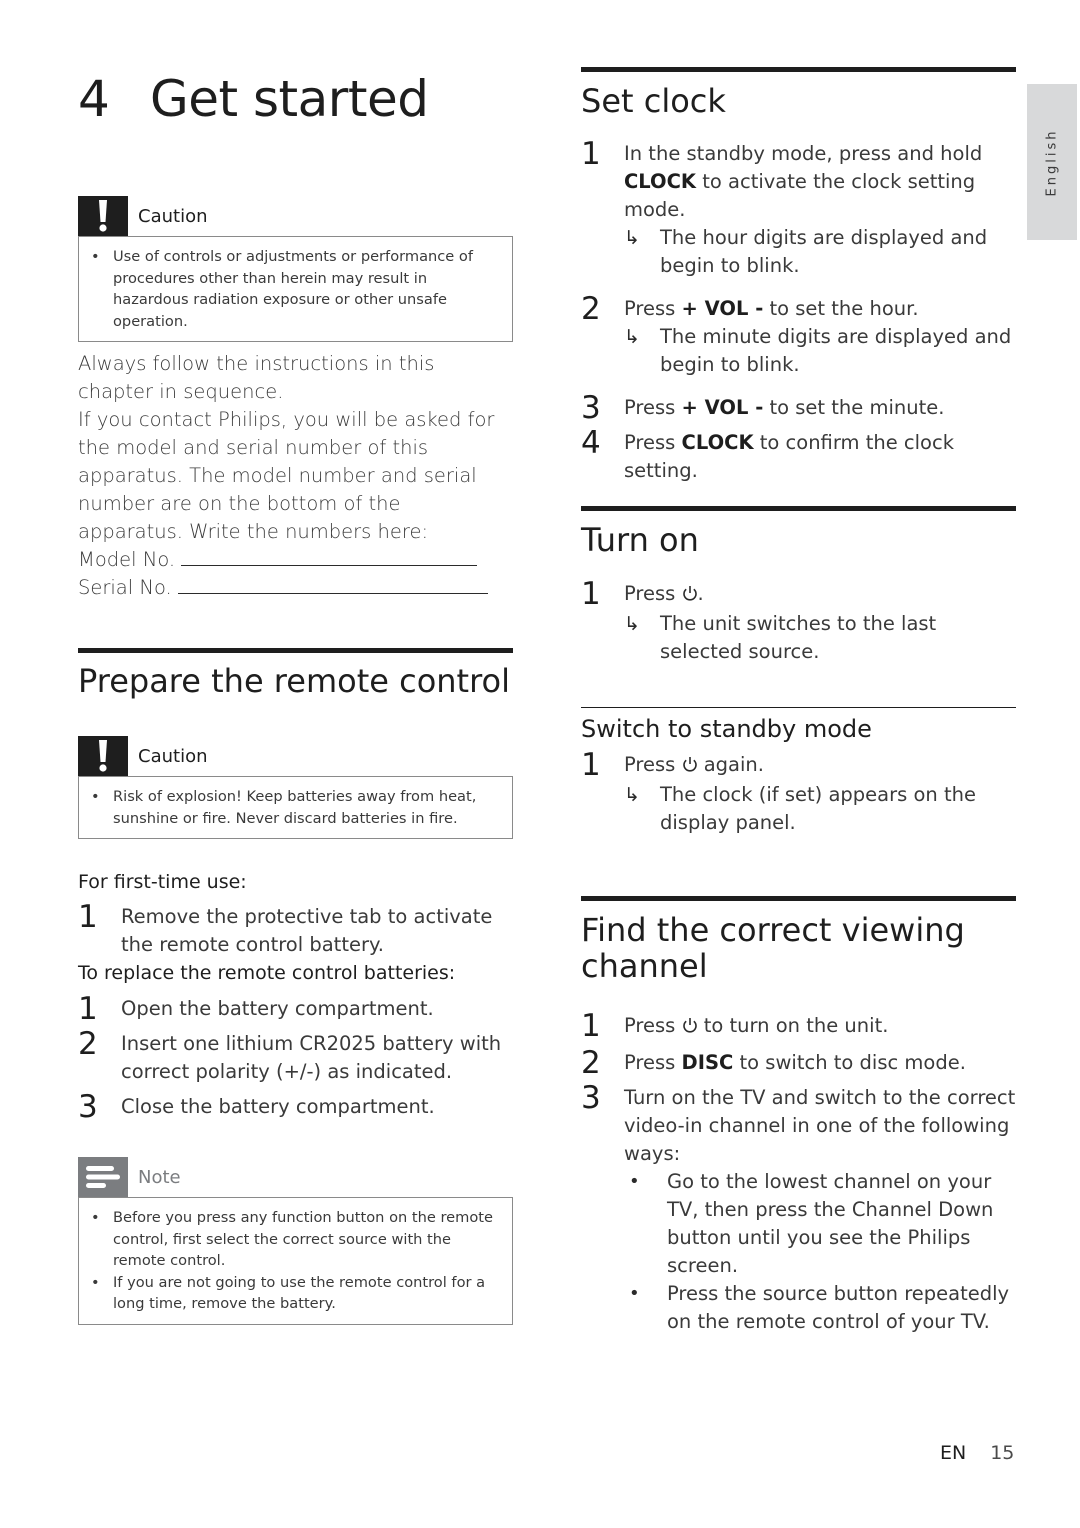 Image resolution: width=1080 pixels, height=1528 pixels. I want to click on language-tab: English, so click(1052, 162).